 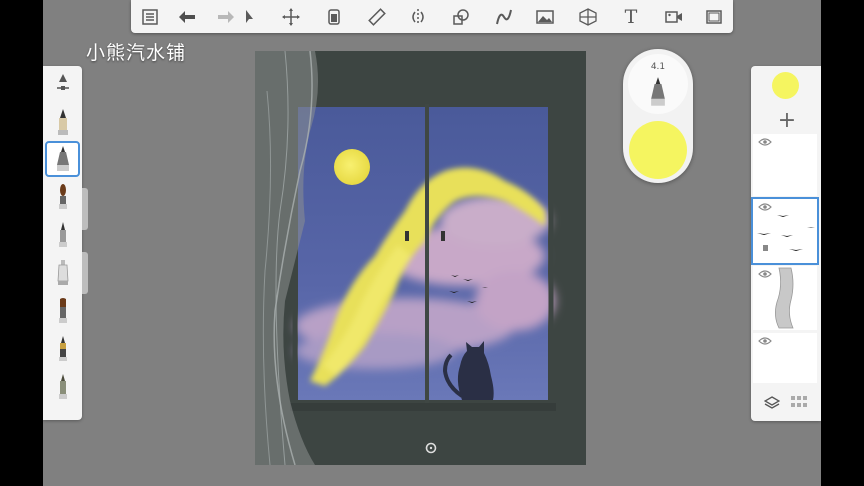 I want to click on window-sill, so click(x=423, y=407).